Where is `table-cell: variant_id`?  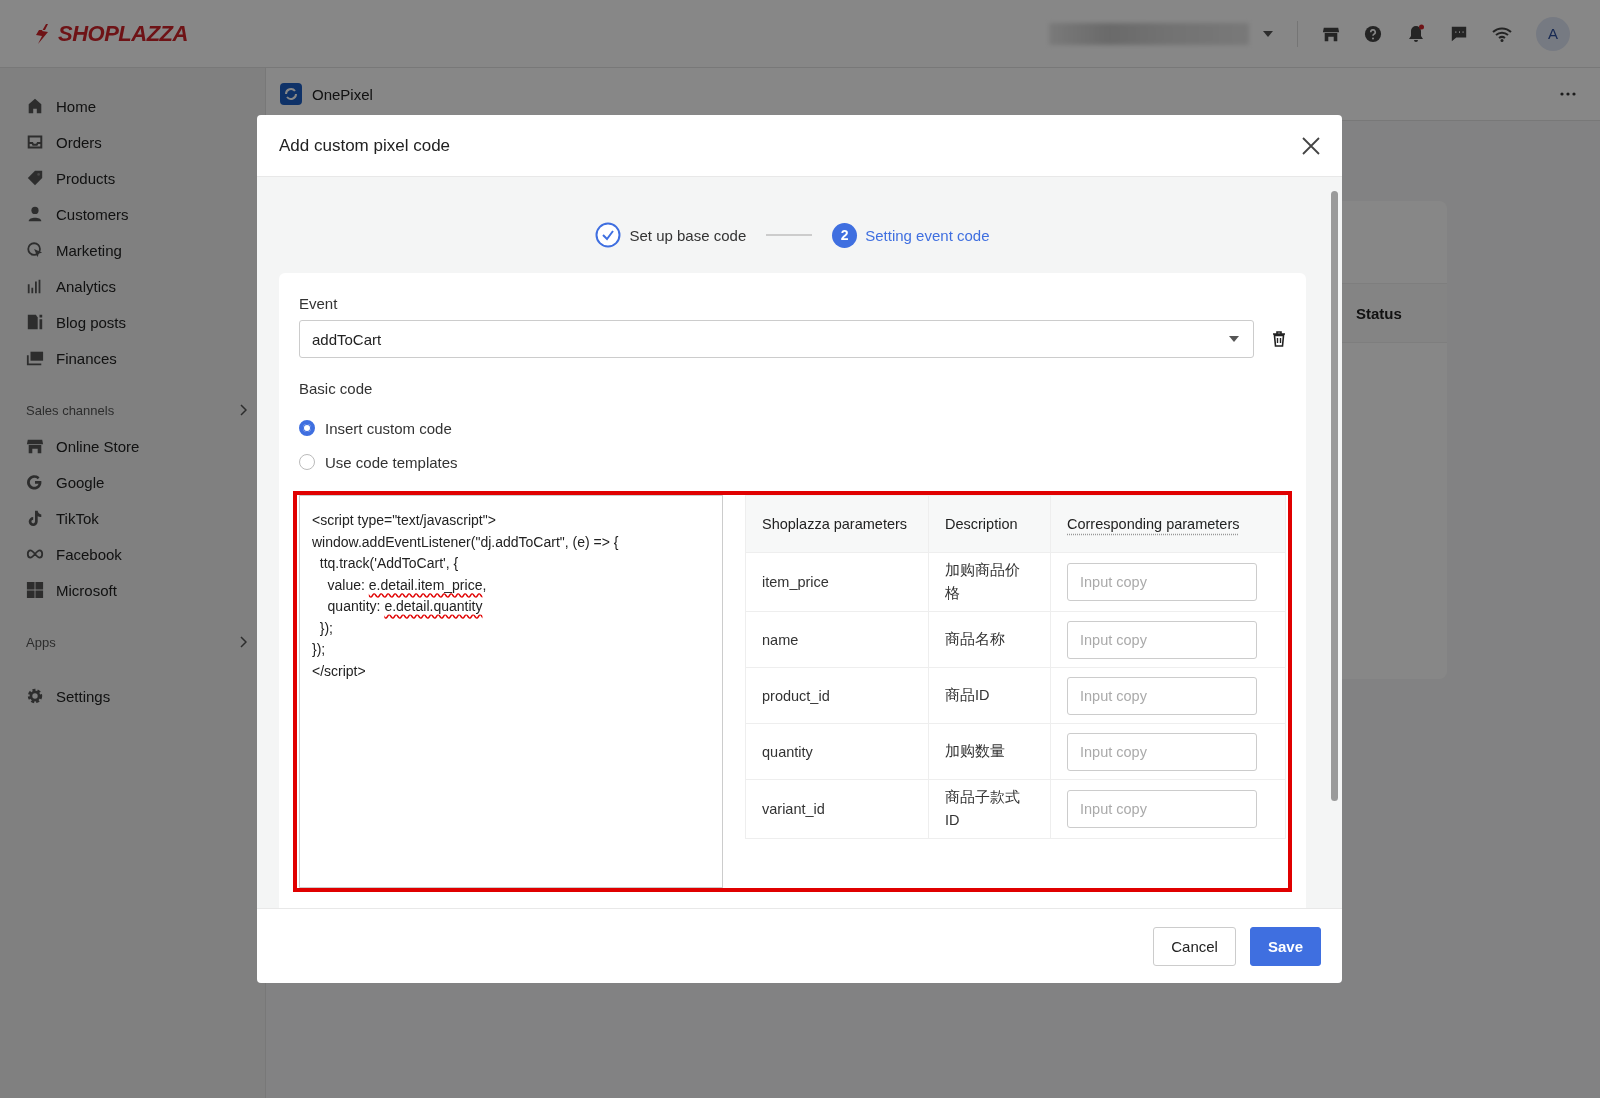
table-cell: variant_id is located at coordinates (837, 809).